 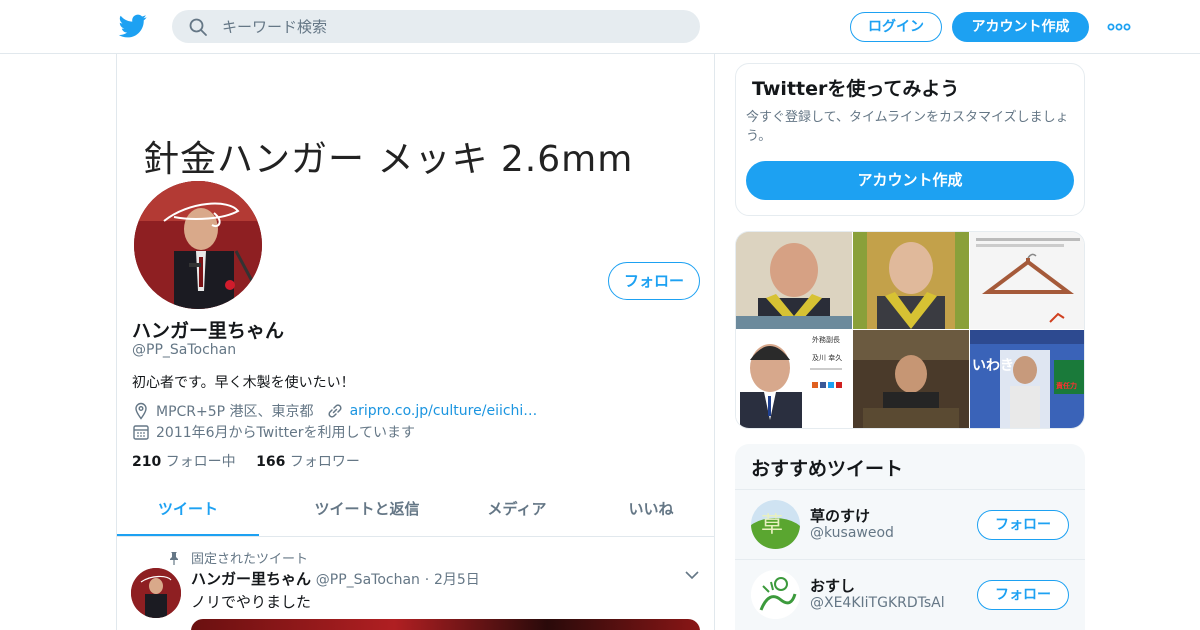 I want to click on profile-handle: @PP_SaTochan, so click(x=184, y=350).